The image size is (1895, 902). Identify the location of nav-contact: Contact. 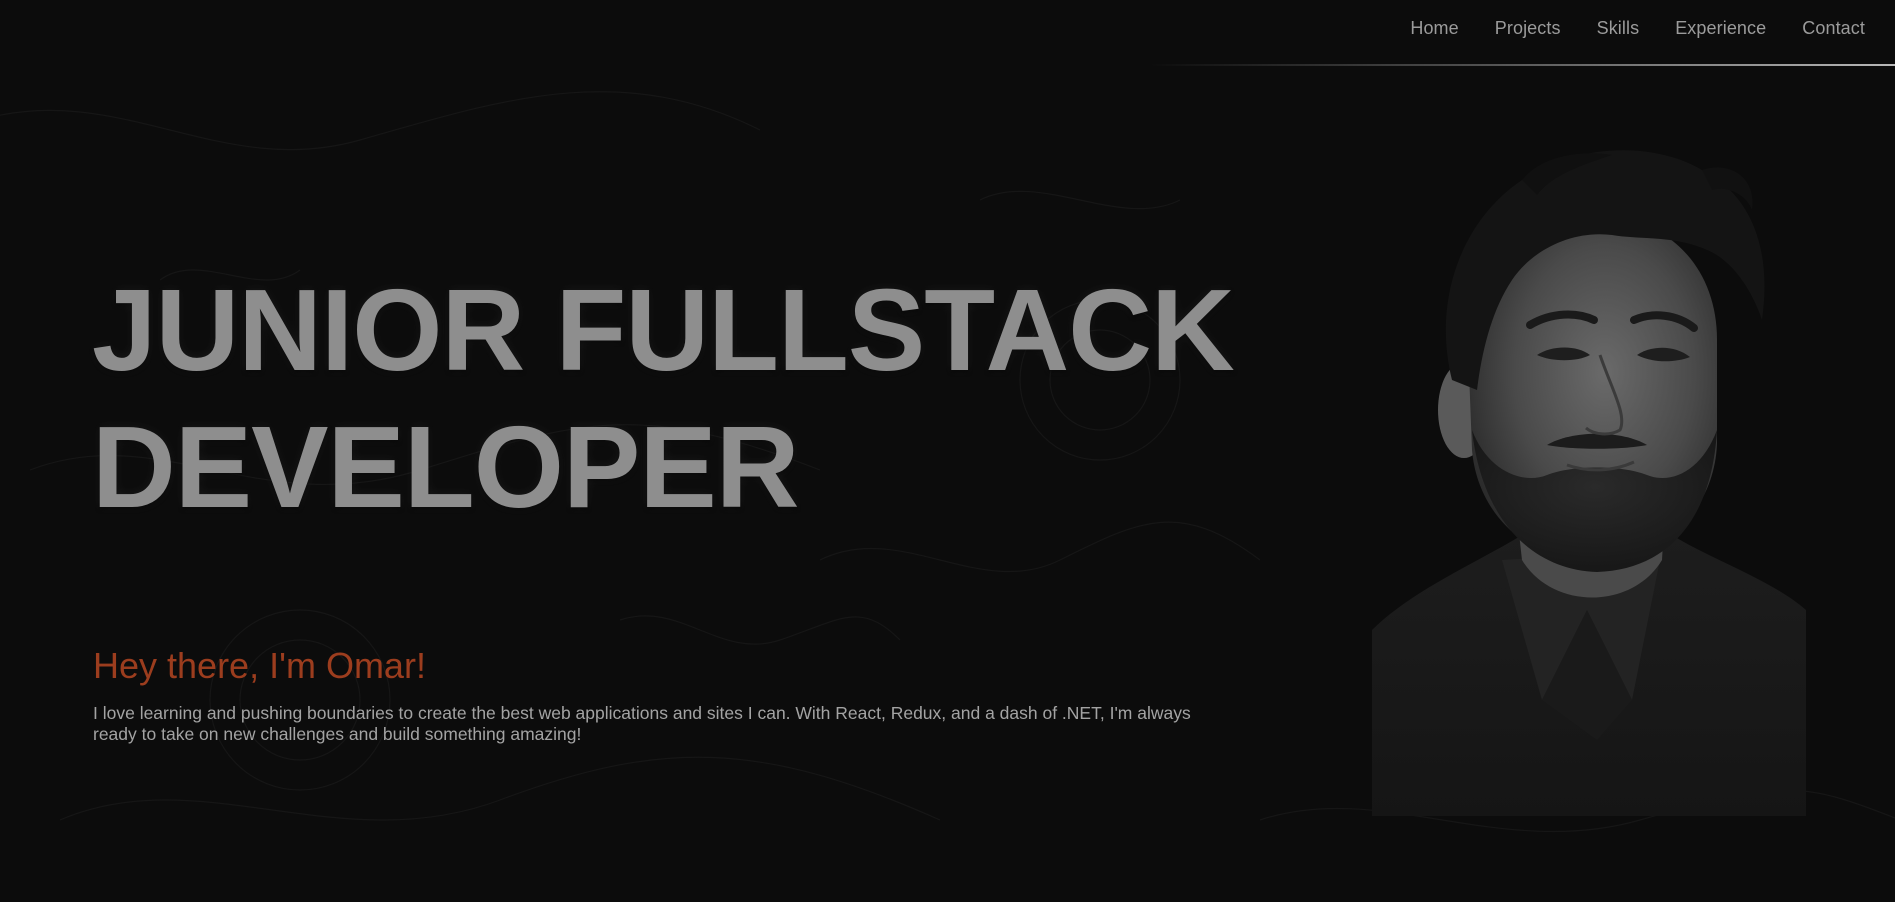
(1833, 28).